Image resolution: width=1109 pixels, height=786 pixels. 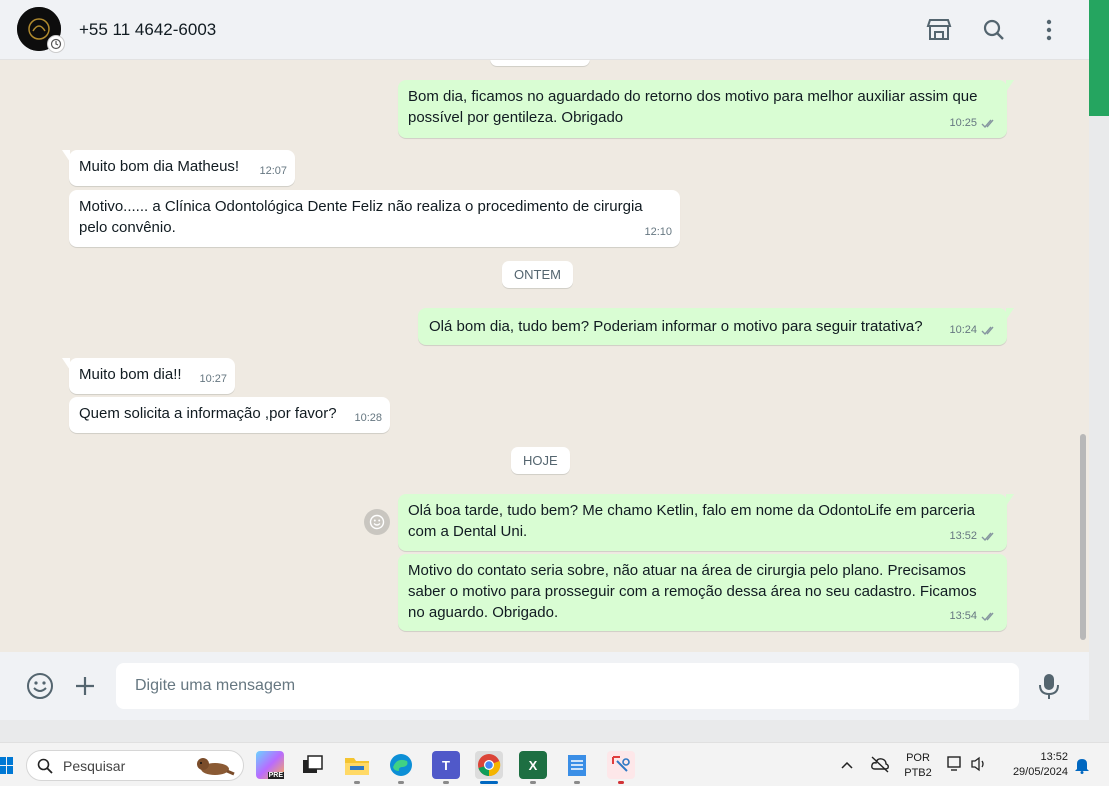 I want to click on message-time: 10:28, so click(x=368, y=418).